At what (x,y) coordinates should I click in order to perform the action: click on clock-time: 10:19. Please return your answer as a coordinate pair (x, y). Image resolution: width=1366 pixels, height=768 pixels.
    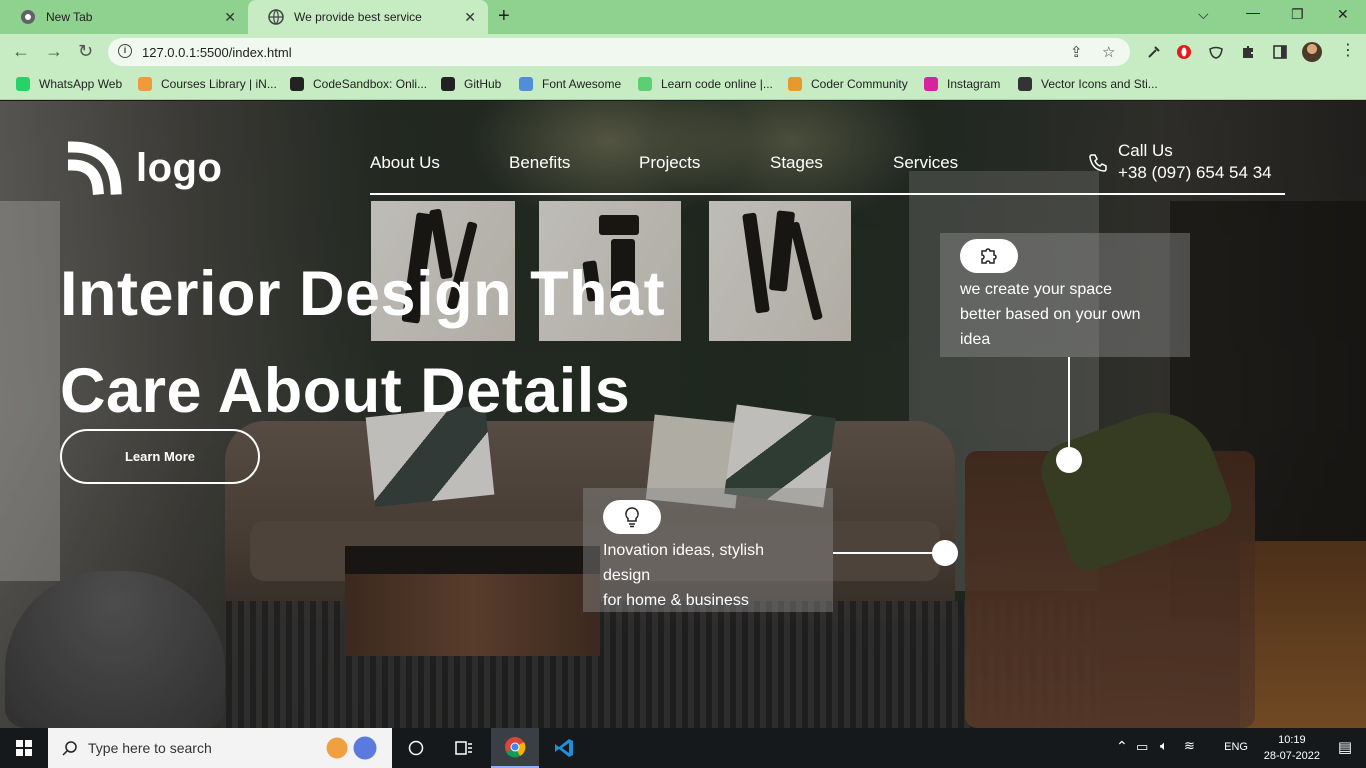
    Looking at the image, I should click on (1292, 740).